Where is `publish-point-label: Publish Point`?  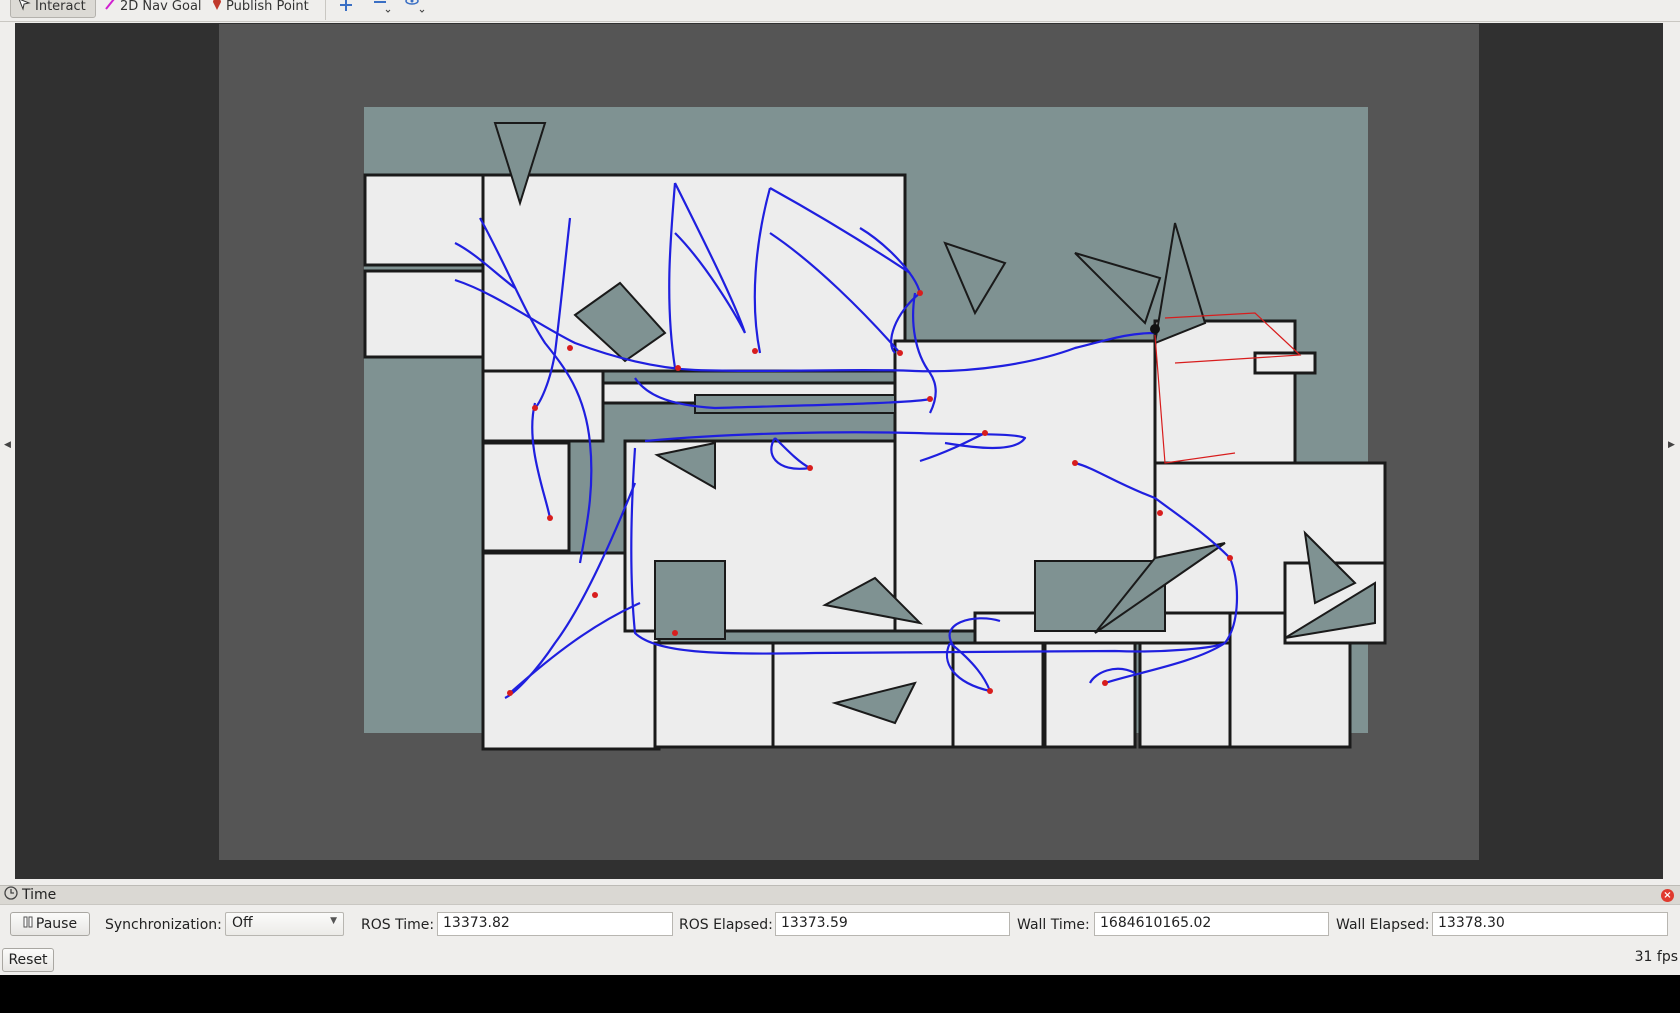
publish-point-label: Publish Point is located at coordinates (267, 7).